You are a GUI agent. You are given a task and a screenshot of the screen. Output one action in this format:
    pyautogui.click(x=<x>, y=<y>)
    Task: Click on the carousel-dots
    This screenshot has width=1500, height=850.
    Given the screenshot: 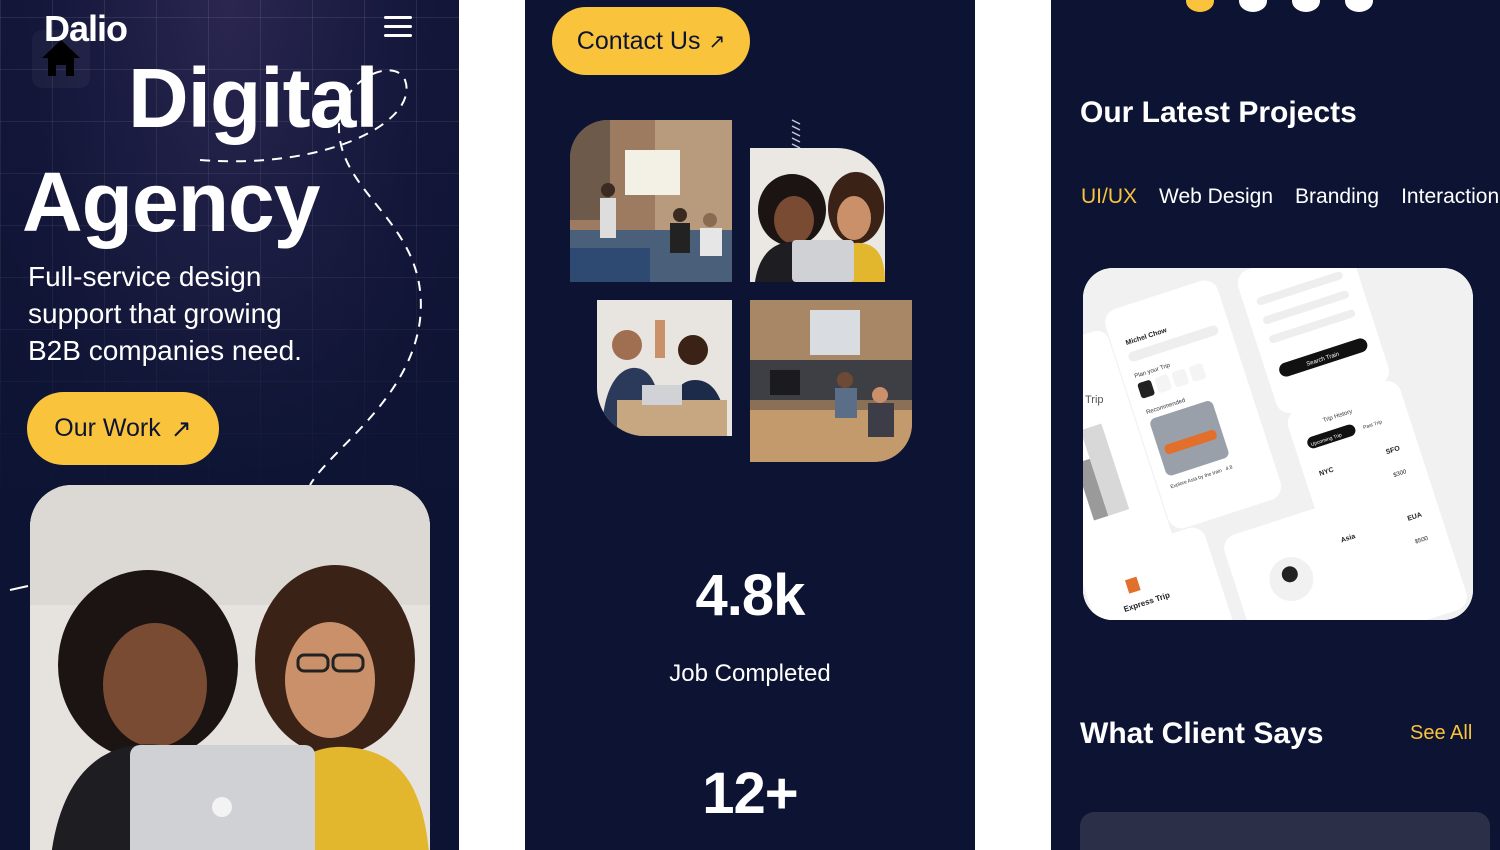 What is the action you would take?
    pyautogui.click(x=1279, y=6)
    